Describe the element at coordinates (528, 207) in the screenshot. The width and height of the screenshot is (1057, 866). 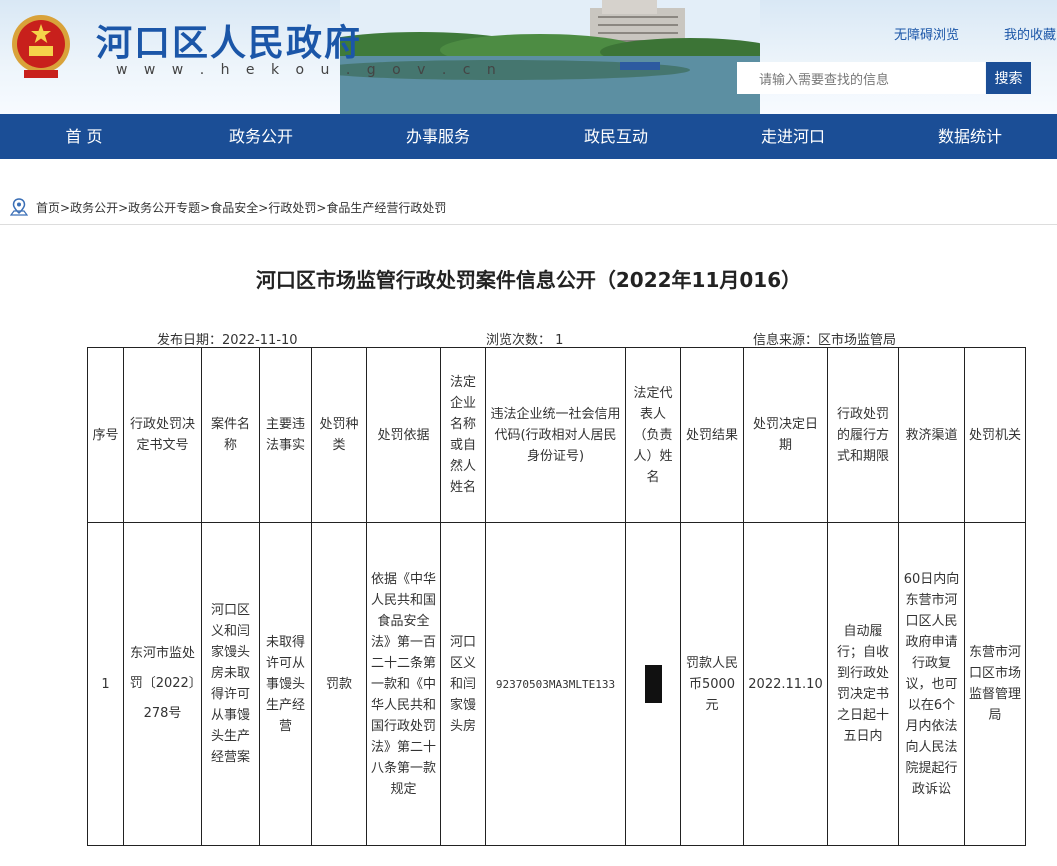
I see `breadcrumb: 首页>政务公开>政务公开专题>食品安全>行政处罚>食品生产经营行政处罚` at that location.